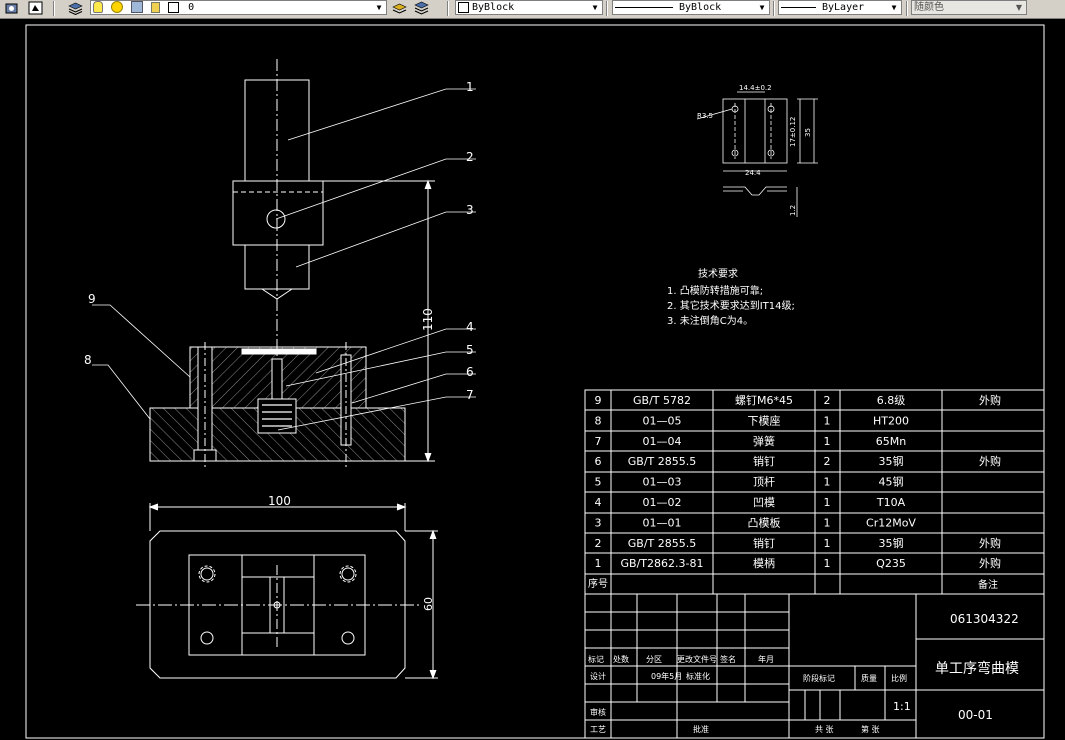 The height and width of the screenshot is (740, 1065). Describe the element at coordinates (705, 116) in the screenshot. I see `dim-r3.5: R3.5` at that location.